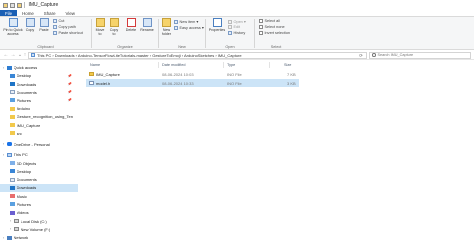 This screenshot has width=474, height=252. Describe the element at coordinates (68, 33) in the screenshot. I see `paste-shortcut-button: Paste shortcut` at that location.